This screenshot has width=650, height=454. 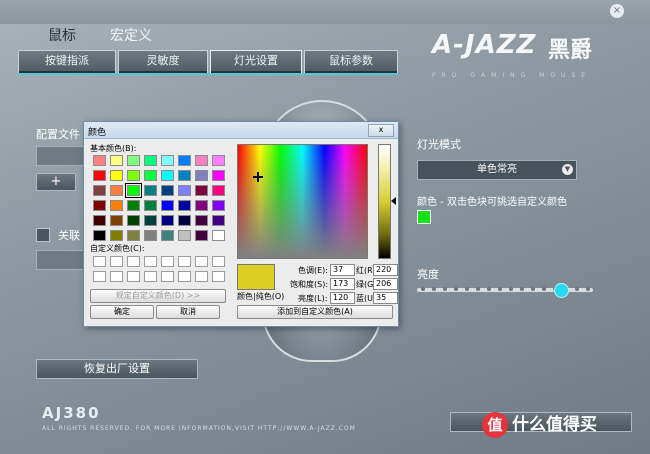 I want to click on blue-field: 35, so click(x=385, y=298).